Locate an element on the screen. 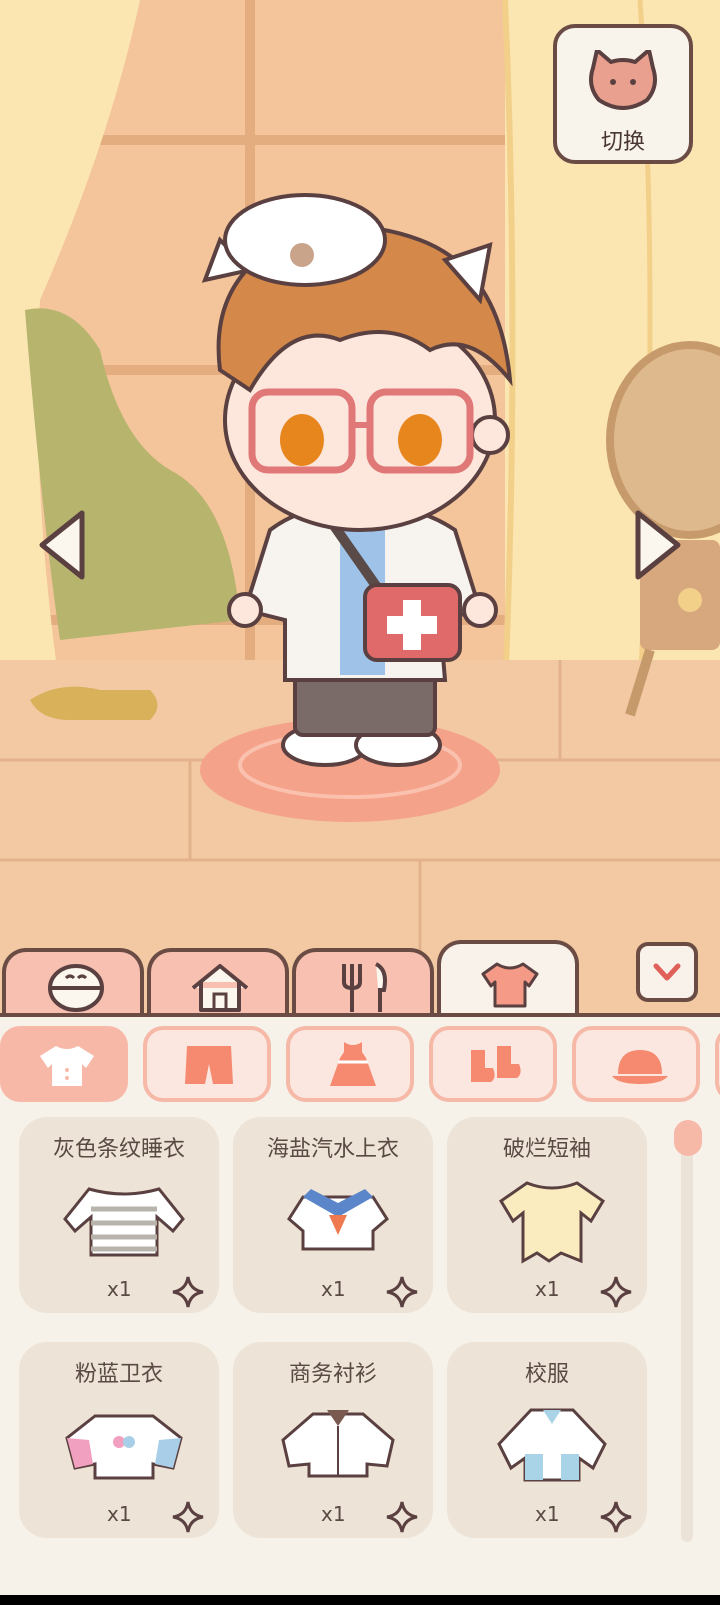 This screenshot has width=720, height=1605. shoes-icon is located at coordinates (496, 1064).